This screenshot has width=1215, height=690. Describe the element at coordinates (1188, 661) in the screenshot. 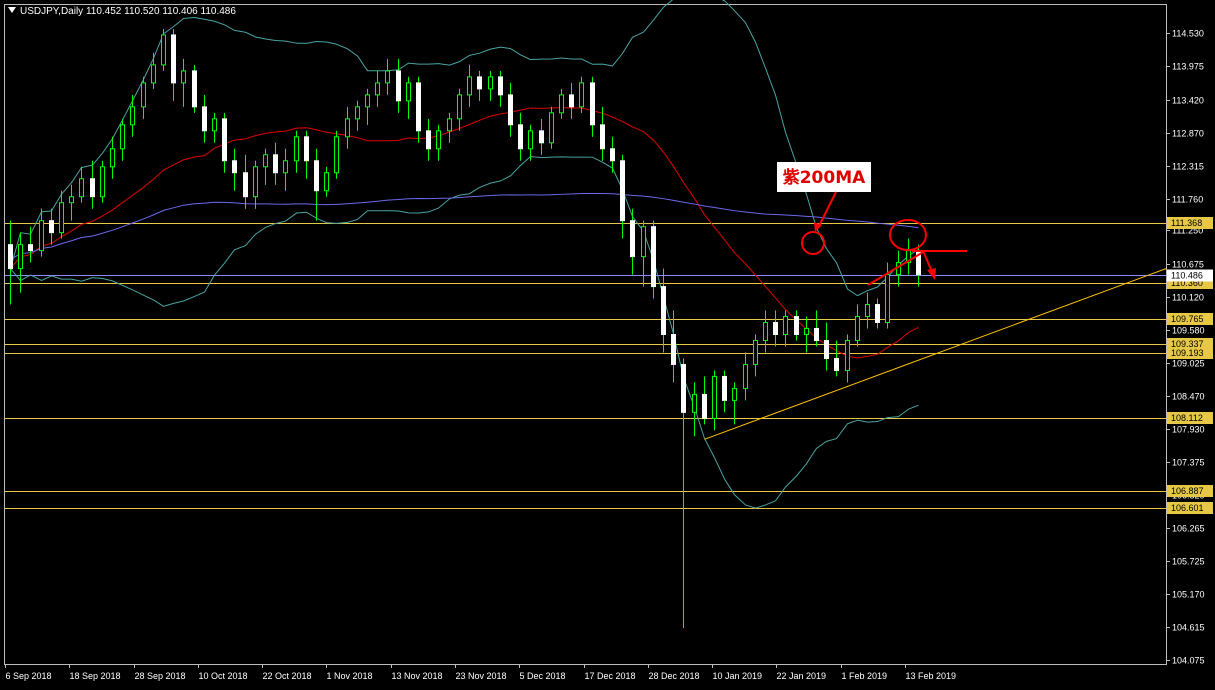

I see `price-tick-label: 104.075` at that location.